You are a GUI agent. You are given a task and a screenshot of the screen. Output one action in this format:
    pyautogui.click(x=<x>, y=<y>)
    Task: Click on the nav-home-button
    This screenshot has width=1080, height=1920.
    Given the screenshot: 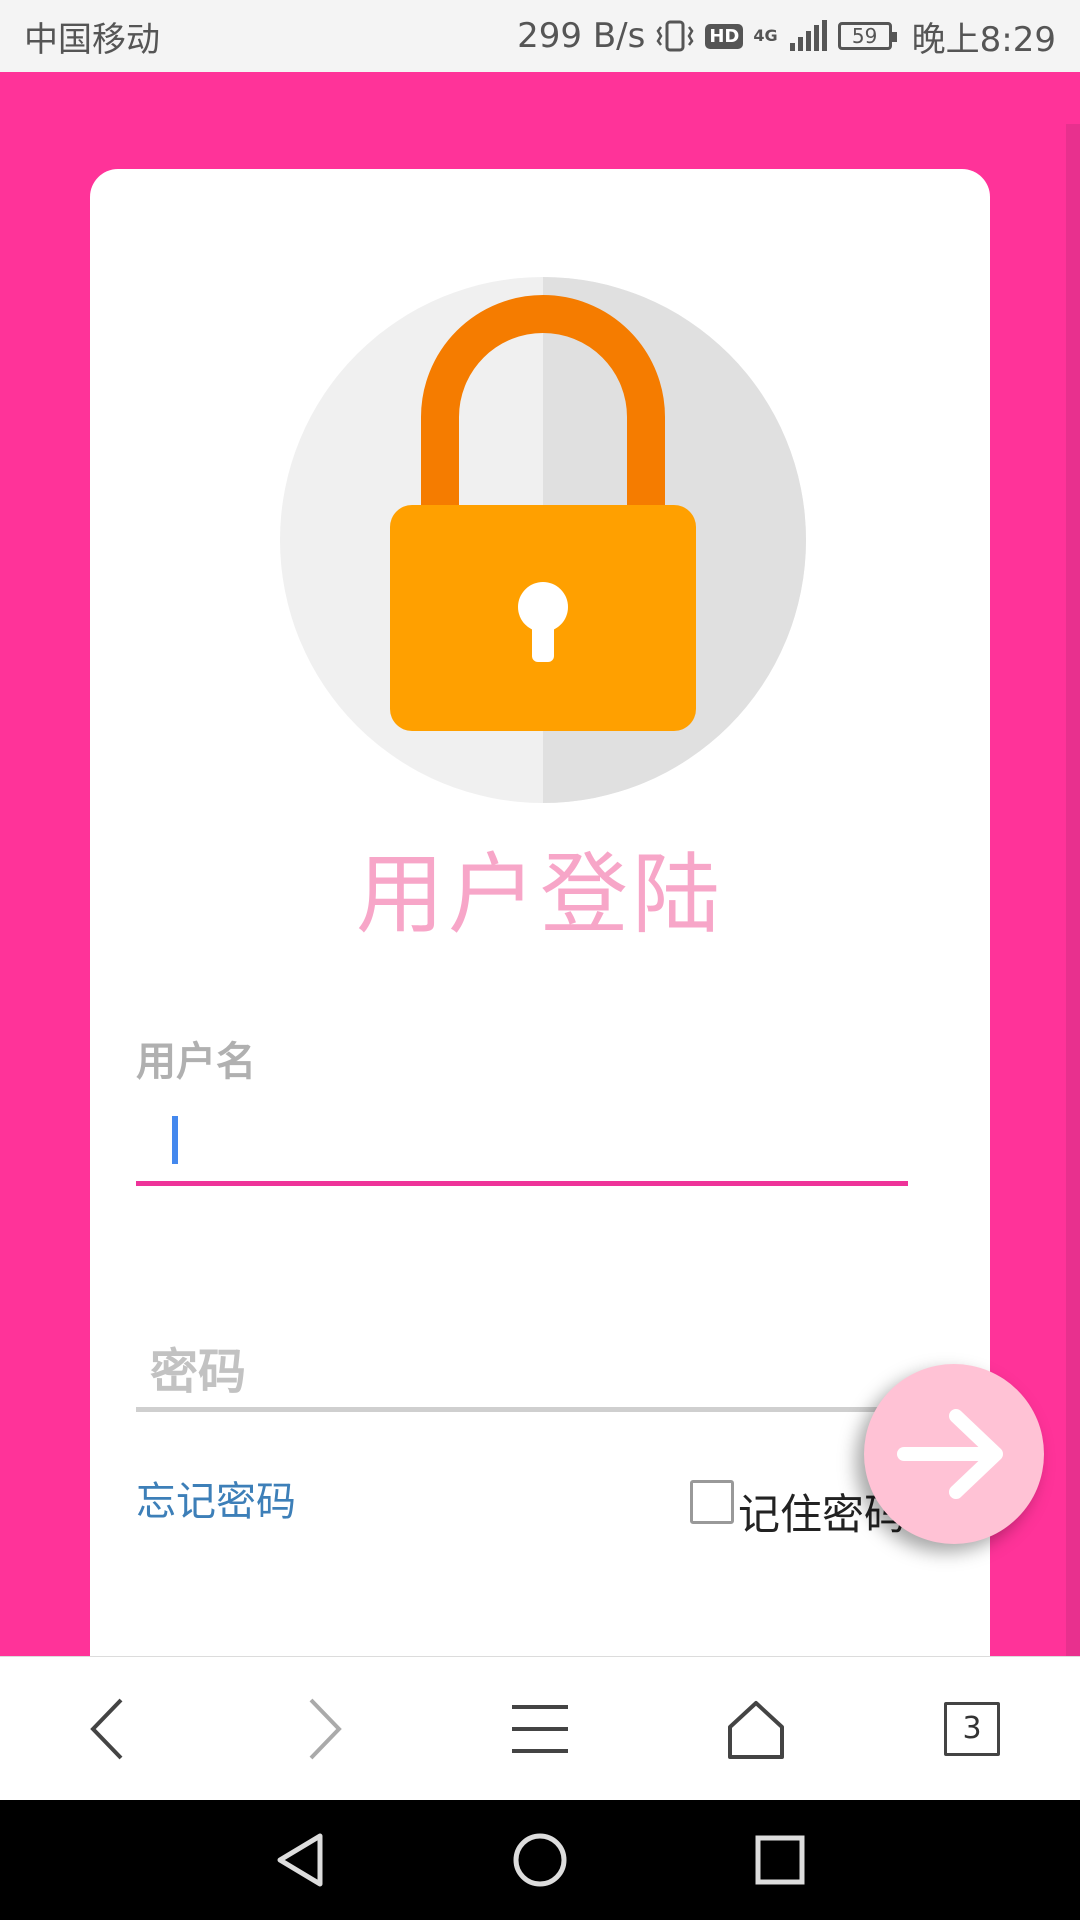 What is the action you would take?
    pyautogui.click(x=540, y=1860)
    